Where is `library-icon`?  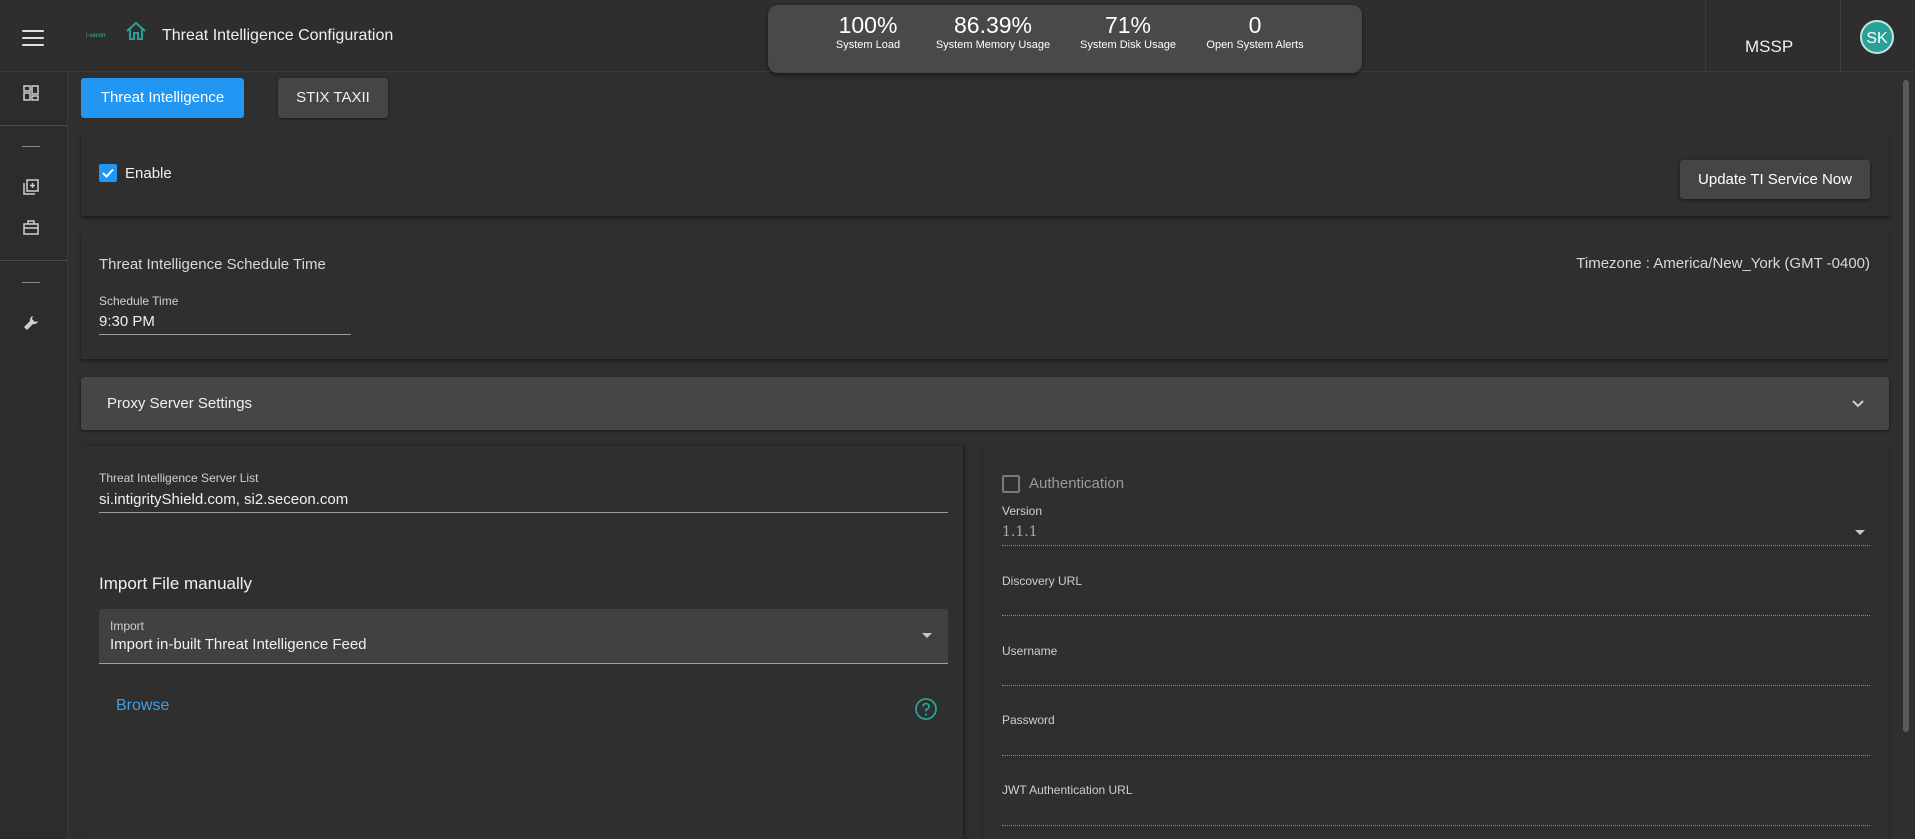
library-icon is located at coordinates (31, 187).